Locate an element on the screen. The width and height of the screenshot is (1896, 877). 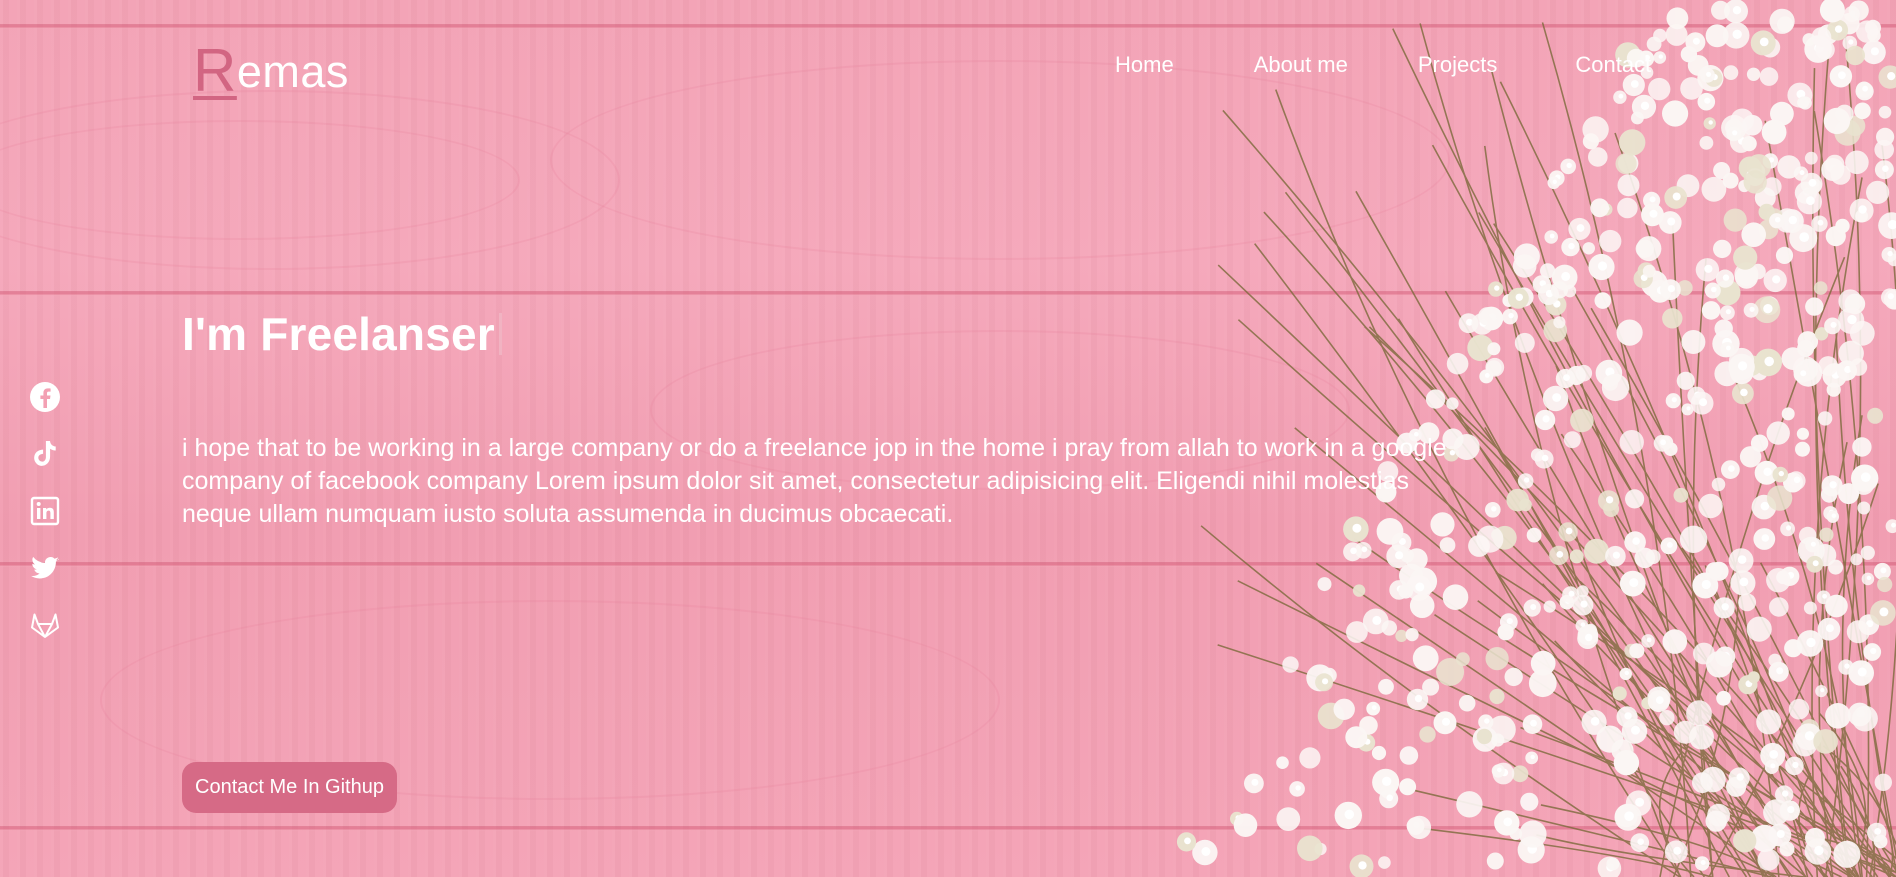
linkedin-icon is located at coordinates (45, 511).